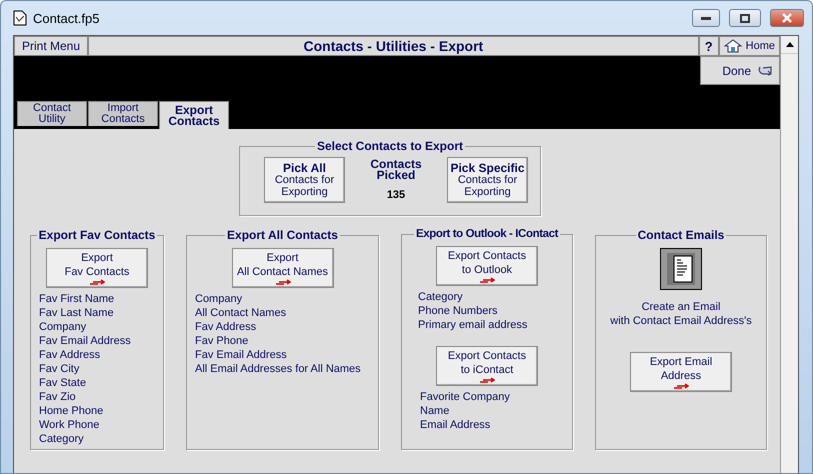  What do you see at coordinates (304, 180) in the screenshot?
I see `pick-all-button: Pick All Contacts for Exporting` at bounding box center [304, 180].